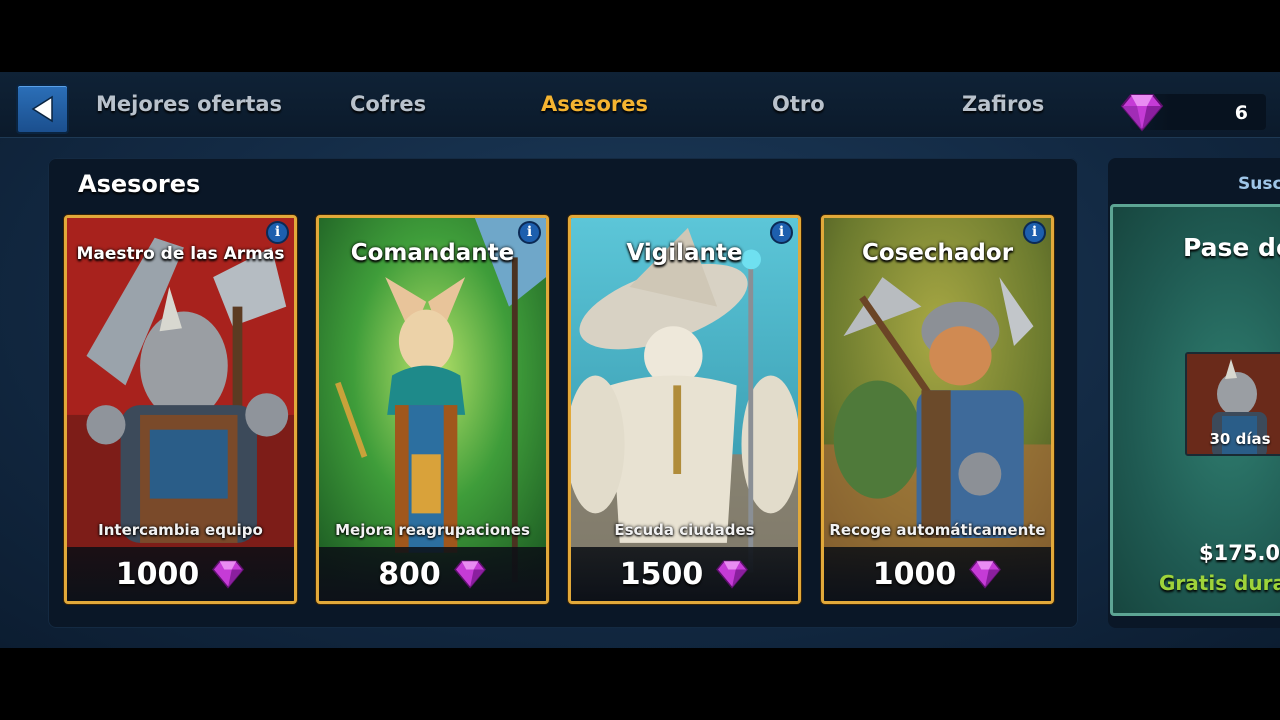  Describe the element at coordinates (594, 104) in the screenshot. I see `tab-asesores: Asesores` at that location.